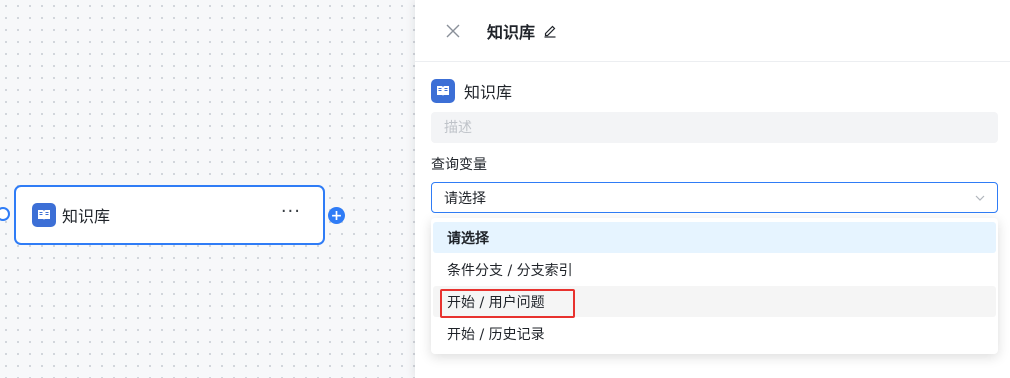  What do you see at coordinates (714, 237) in the screenshot?
I see `dropdown-option: 请选择` at bounding box center [714, 237].